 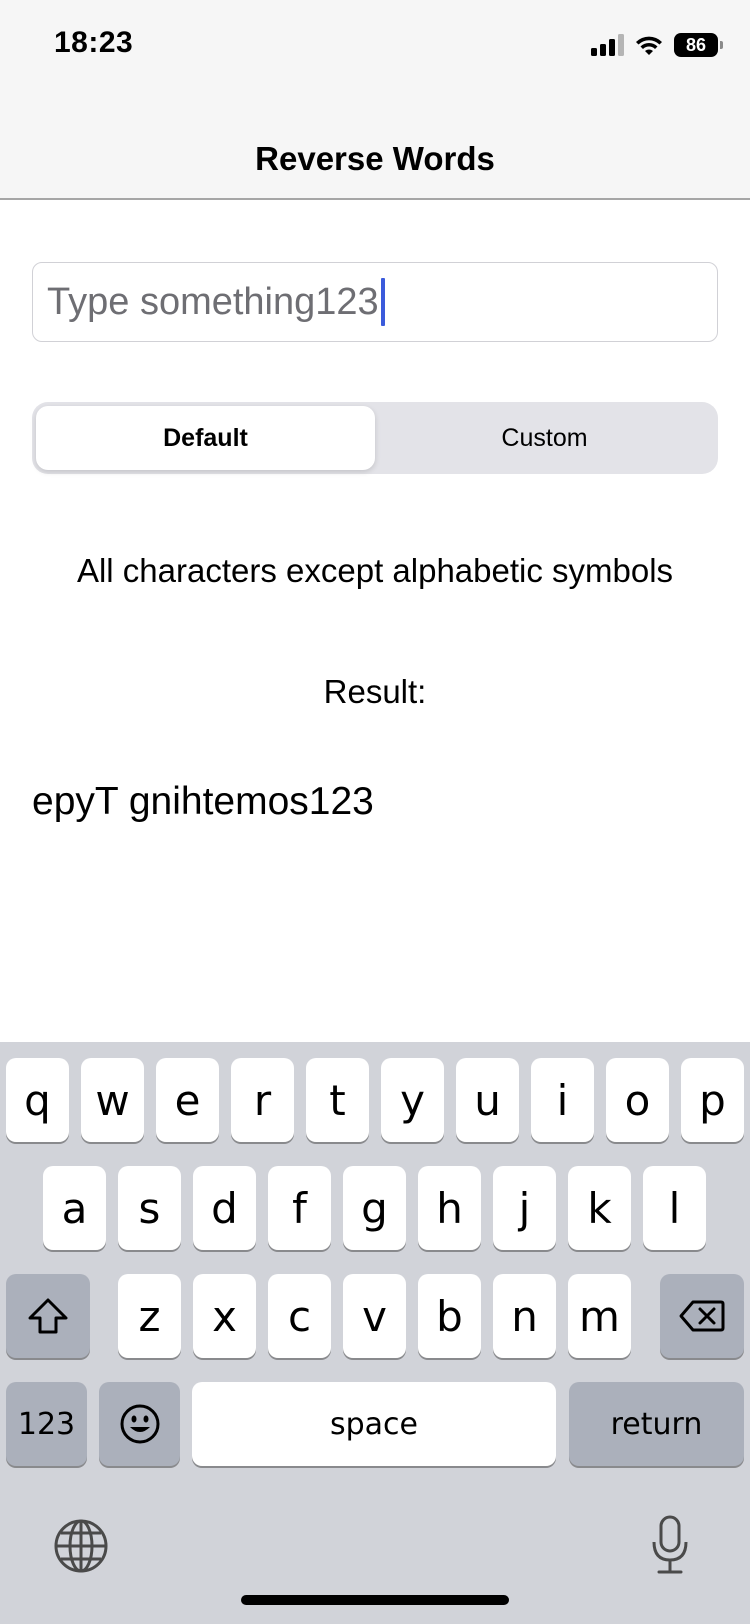 What do you see at coordinates (712, 1100) in the screenshot?
I see `key-p: p` at bounding box center [712, 1100].